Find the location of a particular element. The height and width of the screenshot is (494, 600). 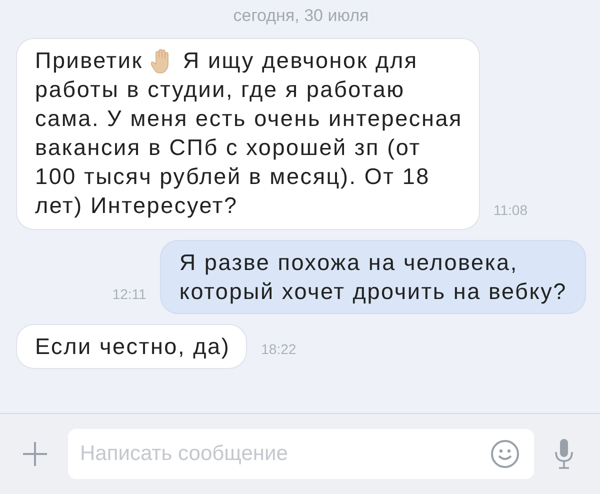

message-line: Я ищу девчонок для is located at coordinates (300, 61).